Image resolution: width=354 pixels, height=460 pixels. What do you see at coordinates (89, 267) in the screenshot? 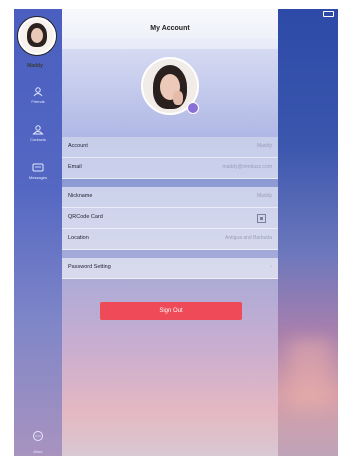
I see `row-label: Password Setting` at bounding box center [89, 267].